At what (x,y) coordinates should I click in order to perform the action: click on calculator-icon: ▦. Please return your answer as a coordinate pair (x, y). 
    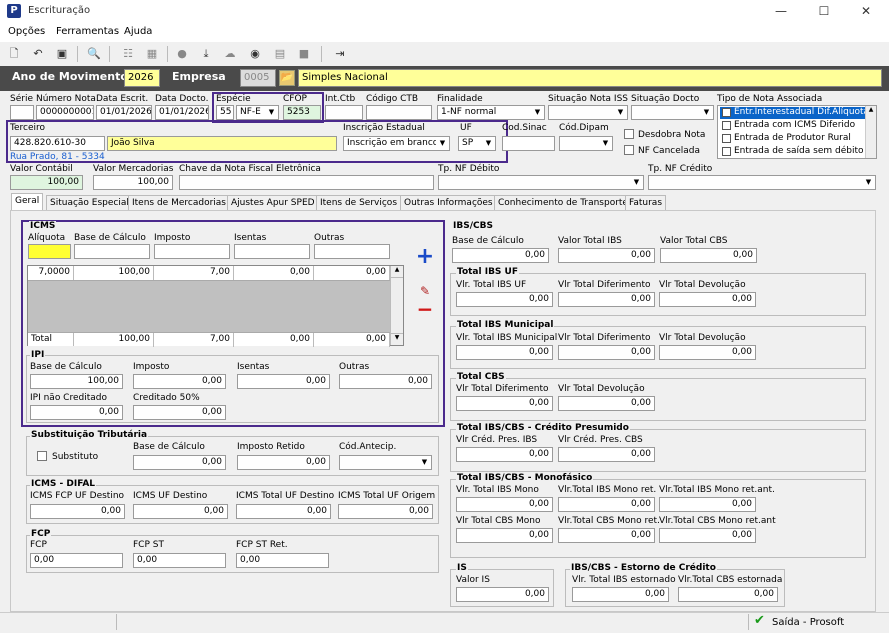
    Looking at the image, I should click on (152, 54).